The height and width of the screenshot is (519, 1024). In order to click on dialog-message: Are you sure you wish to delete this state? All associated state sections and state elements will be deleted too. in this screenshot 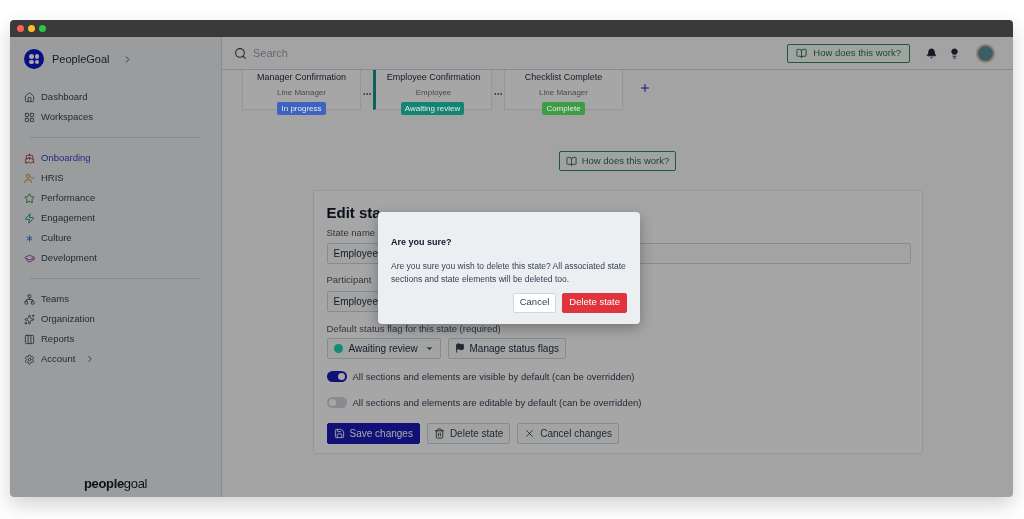, I will do `click(509, 272)`.